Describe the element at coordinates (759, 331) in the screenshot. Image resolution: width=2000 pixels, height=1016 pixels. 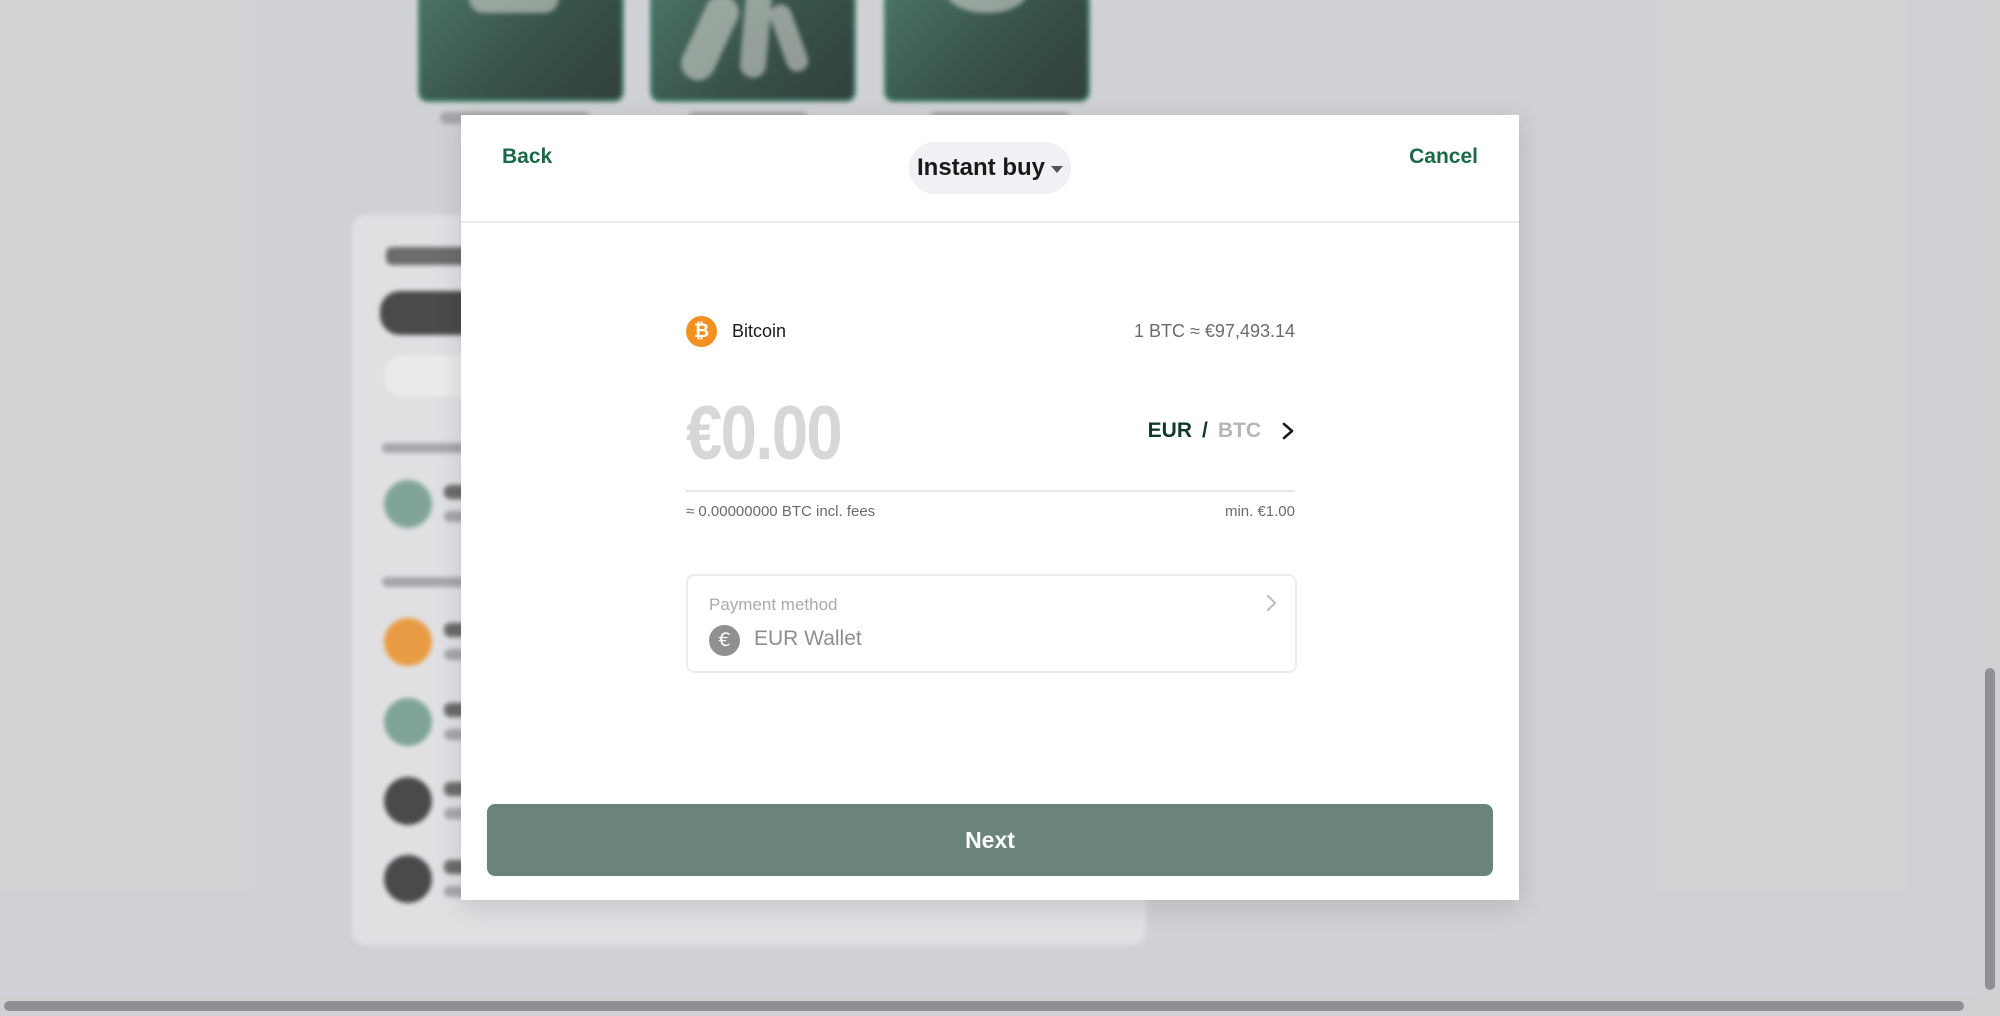
I see `asset-name: Bitcoin` at that location.